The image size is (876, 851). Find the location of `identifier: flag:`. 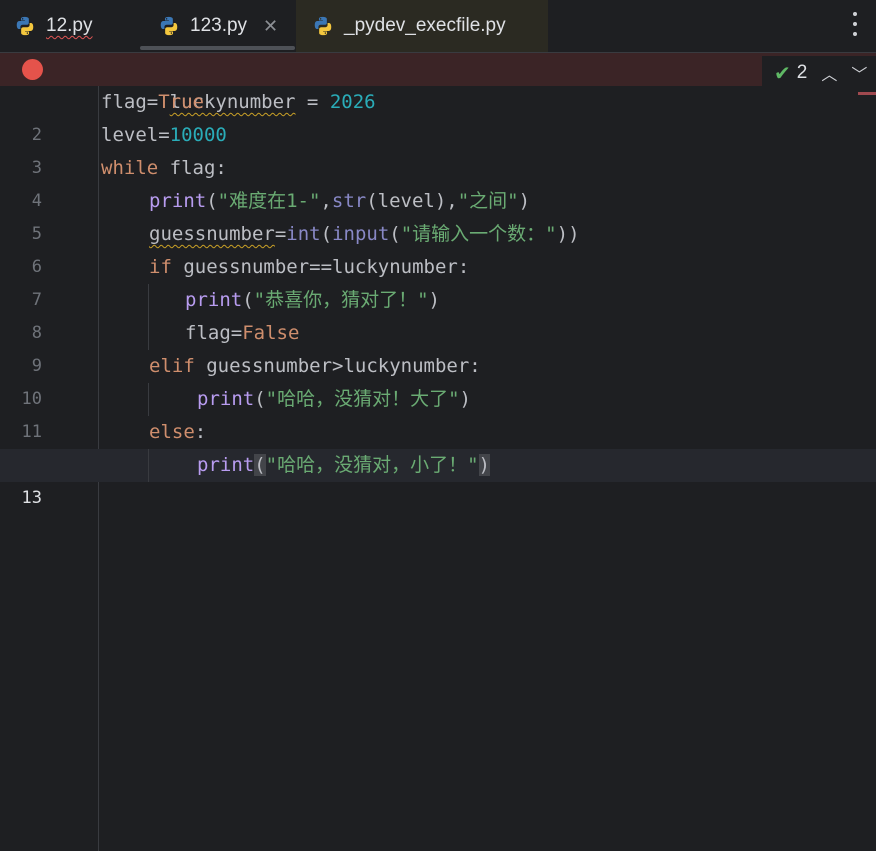

identifier: flag: is located at coordinates (192, 168).